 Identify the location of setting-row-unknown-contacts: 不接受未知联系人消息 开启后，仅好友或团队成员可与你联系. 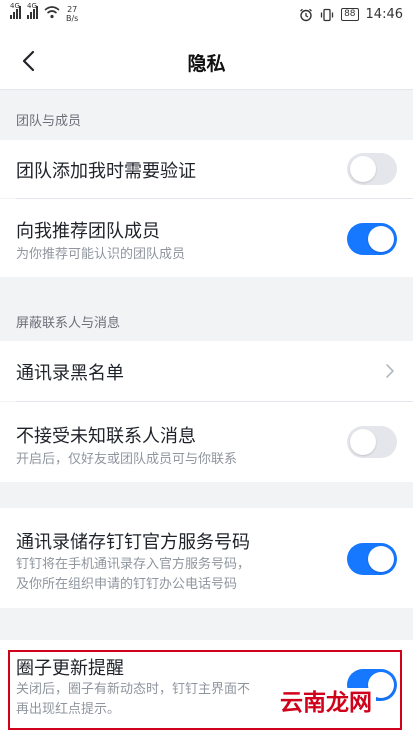
(206, 442).